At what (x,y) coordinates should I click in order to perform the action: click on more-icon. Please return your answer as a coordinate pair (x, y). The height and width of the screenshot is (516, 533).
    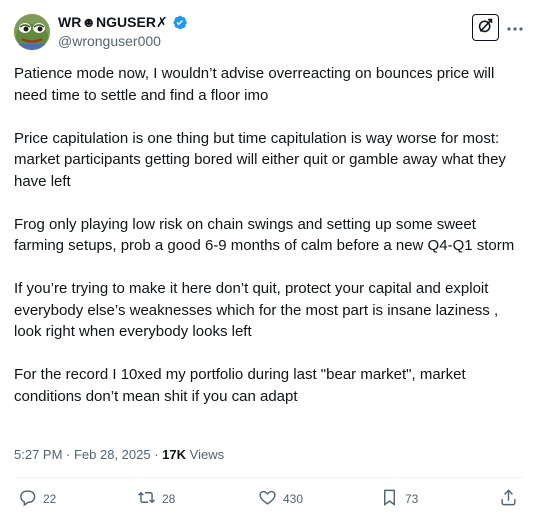
    Looking at the image, I should click on (515, 27).